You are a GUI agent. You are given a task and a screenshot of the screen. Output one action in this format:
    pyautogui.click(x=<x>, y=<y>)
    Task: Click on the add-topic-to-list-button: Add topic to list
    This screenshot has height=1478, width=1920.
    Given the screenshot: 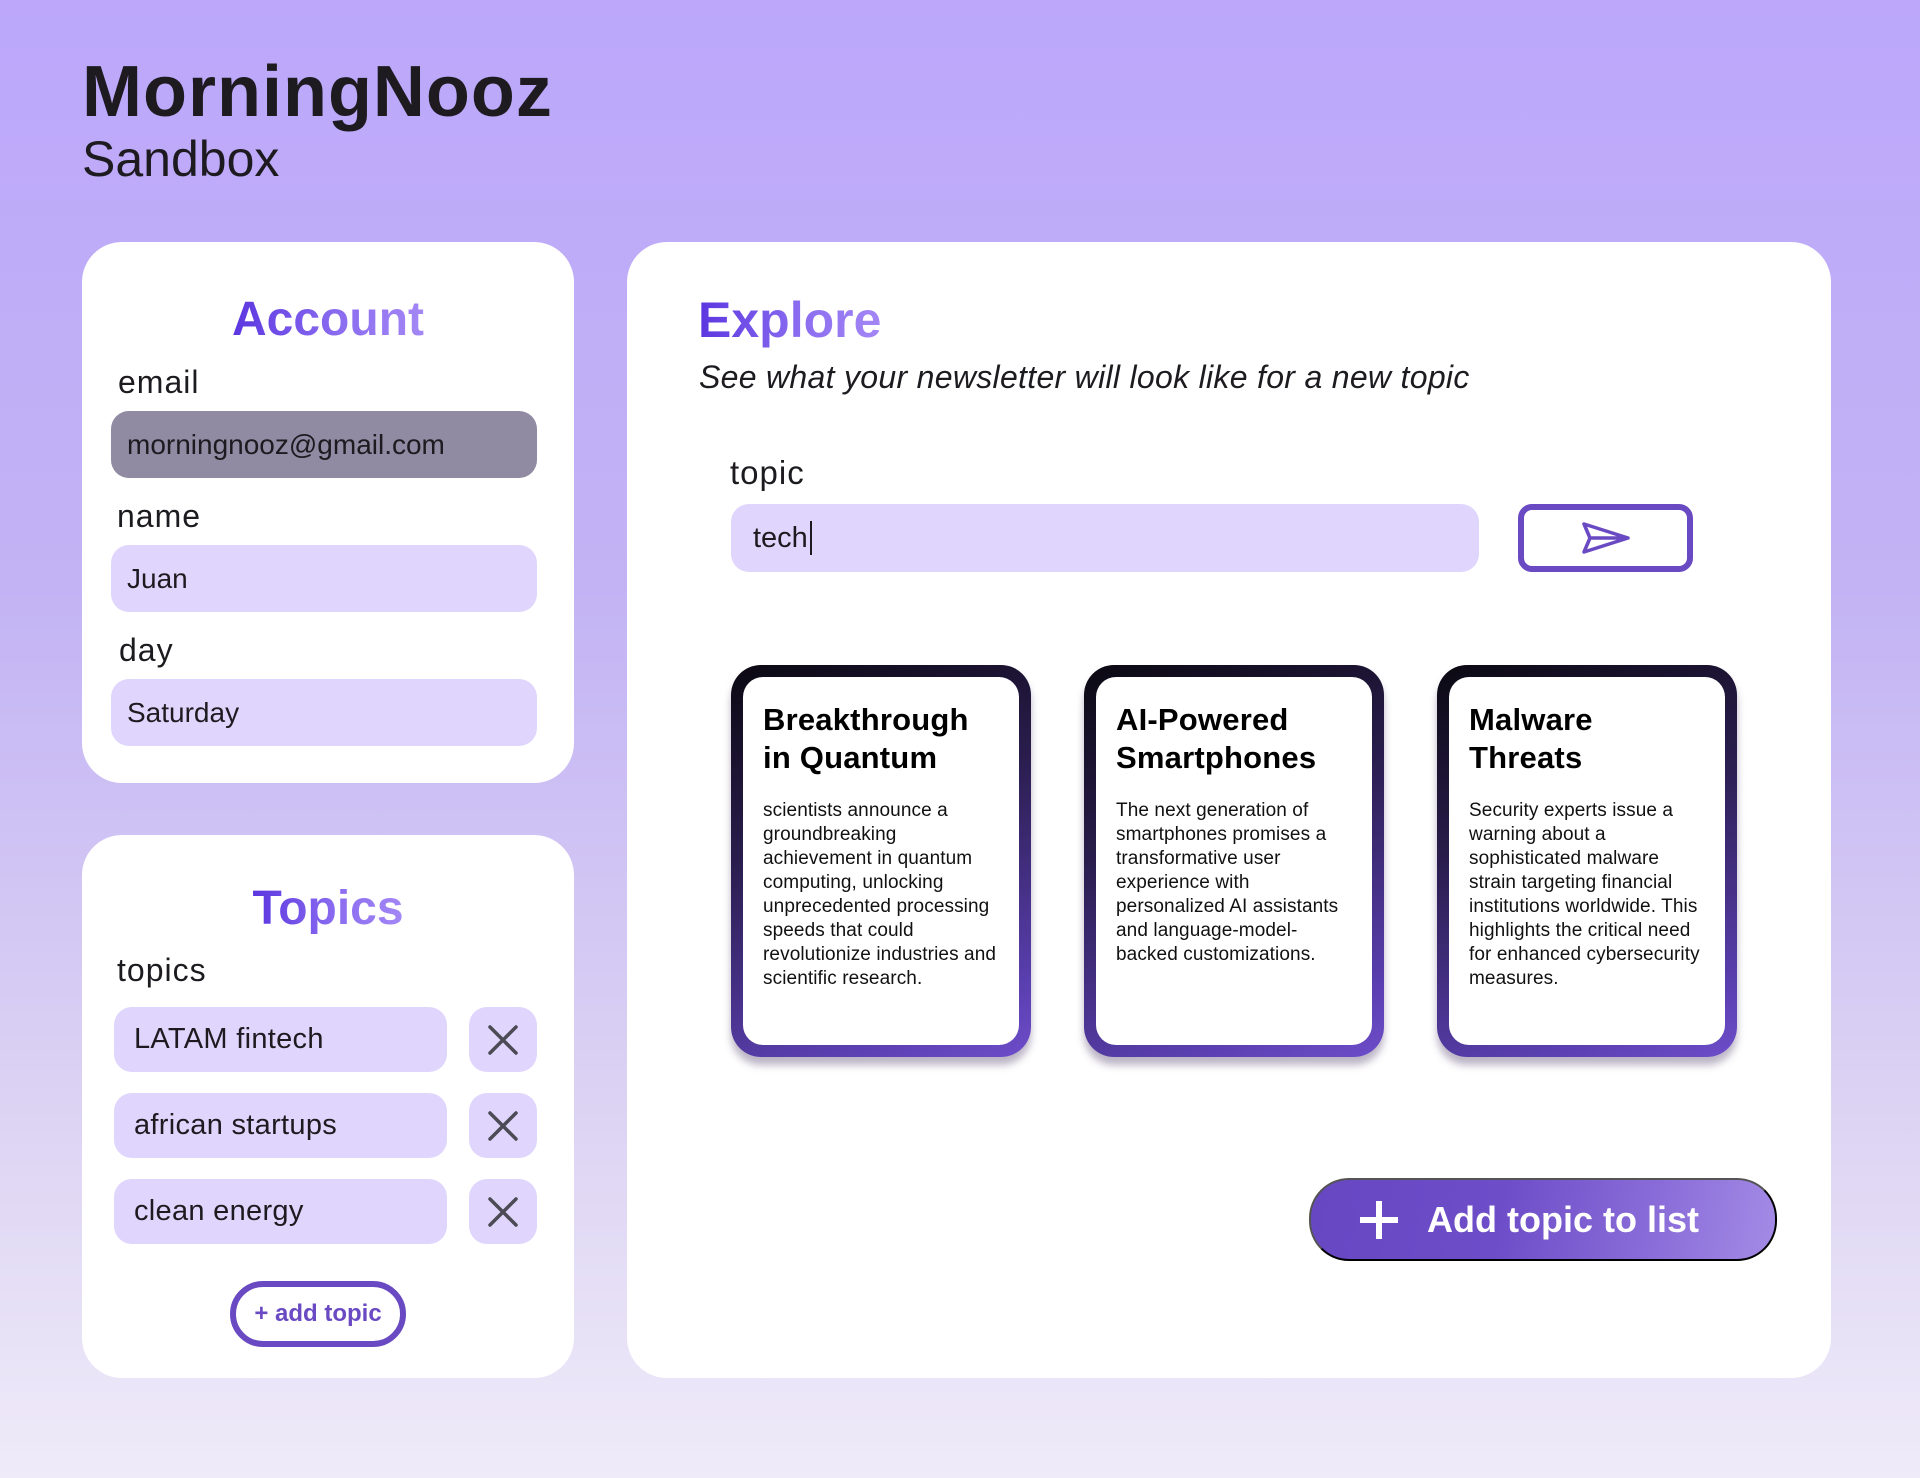 What is the action you would take?
    pyautogui.click(x=1543, y=1219)
    